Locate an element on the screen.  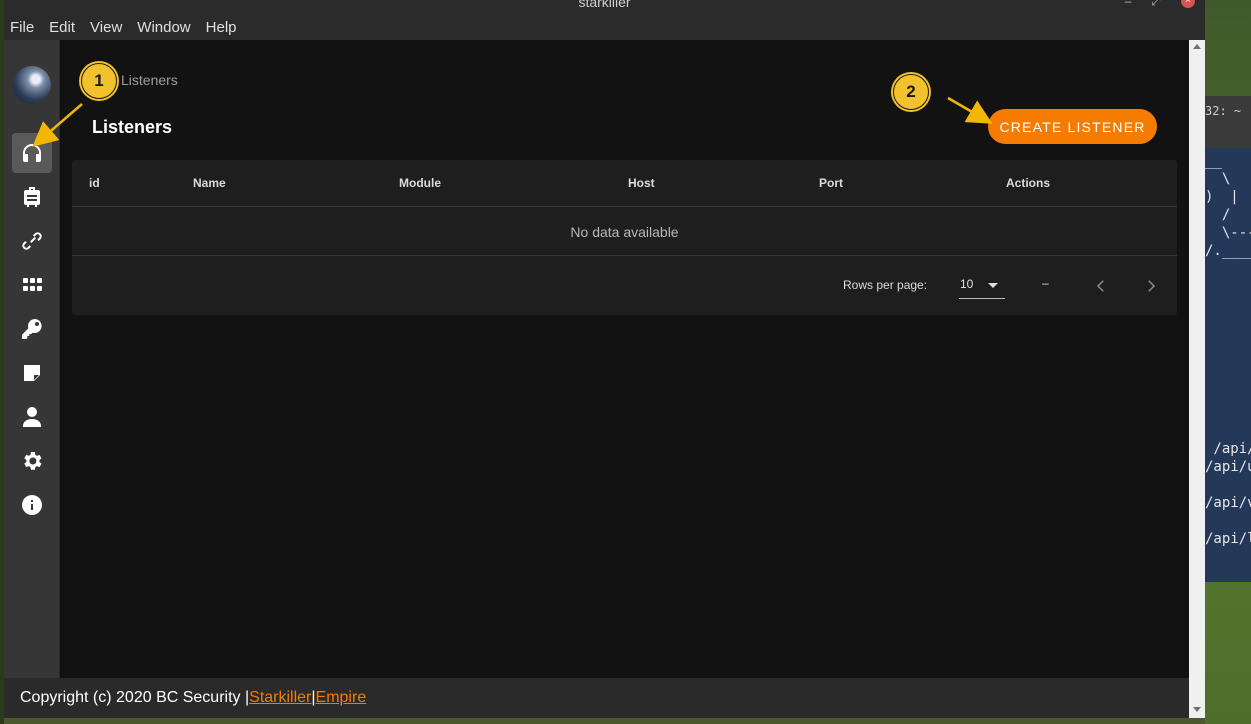
user-icon is located at coordinates (32, 417).